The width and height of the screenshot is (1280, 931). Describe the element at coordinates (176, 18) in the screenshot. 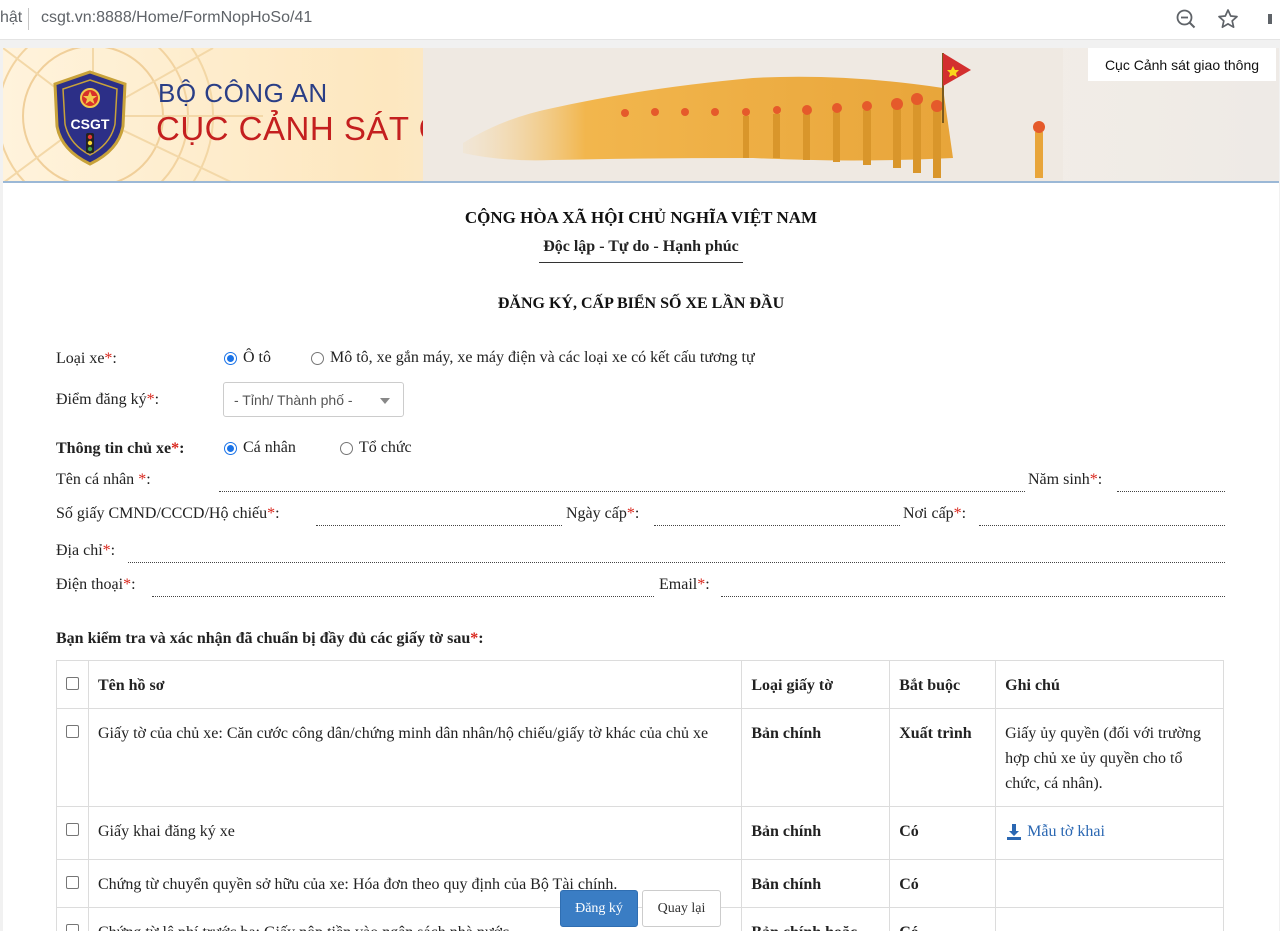

I see `url-input: csgt.vn:8888/Home/FormNopHoSo/41` at that location.